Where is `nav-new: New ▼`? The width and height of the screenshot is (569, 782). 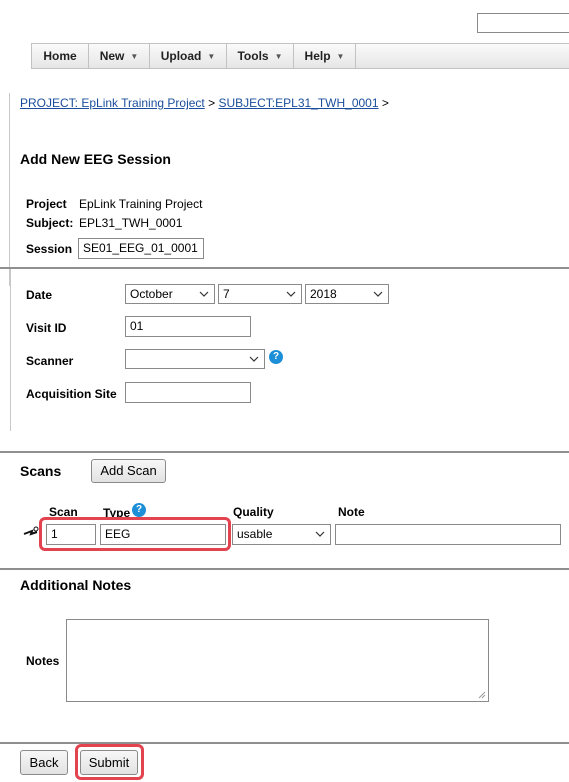 nav-new: New ▼ is located at coordinates (119, 56).